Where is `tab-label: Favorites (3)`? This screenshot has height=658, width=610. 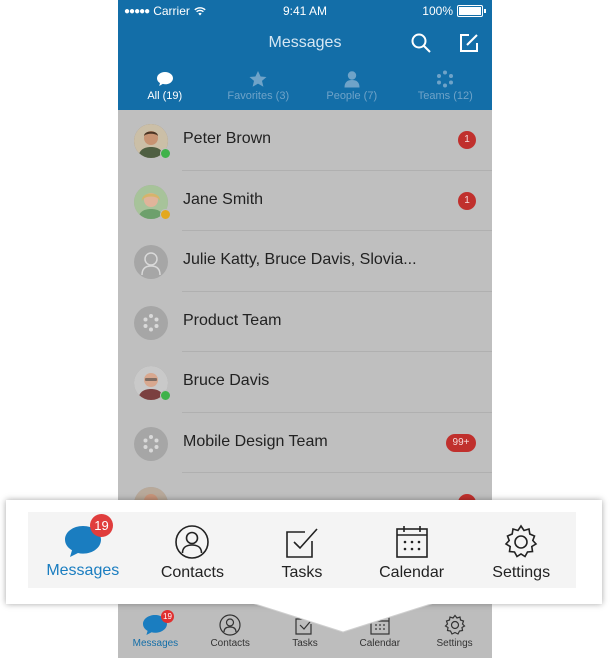
tab-label: Favorites (3) is located at coordinates (258, 96).